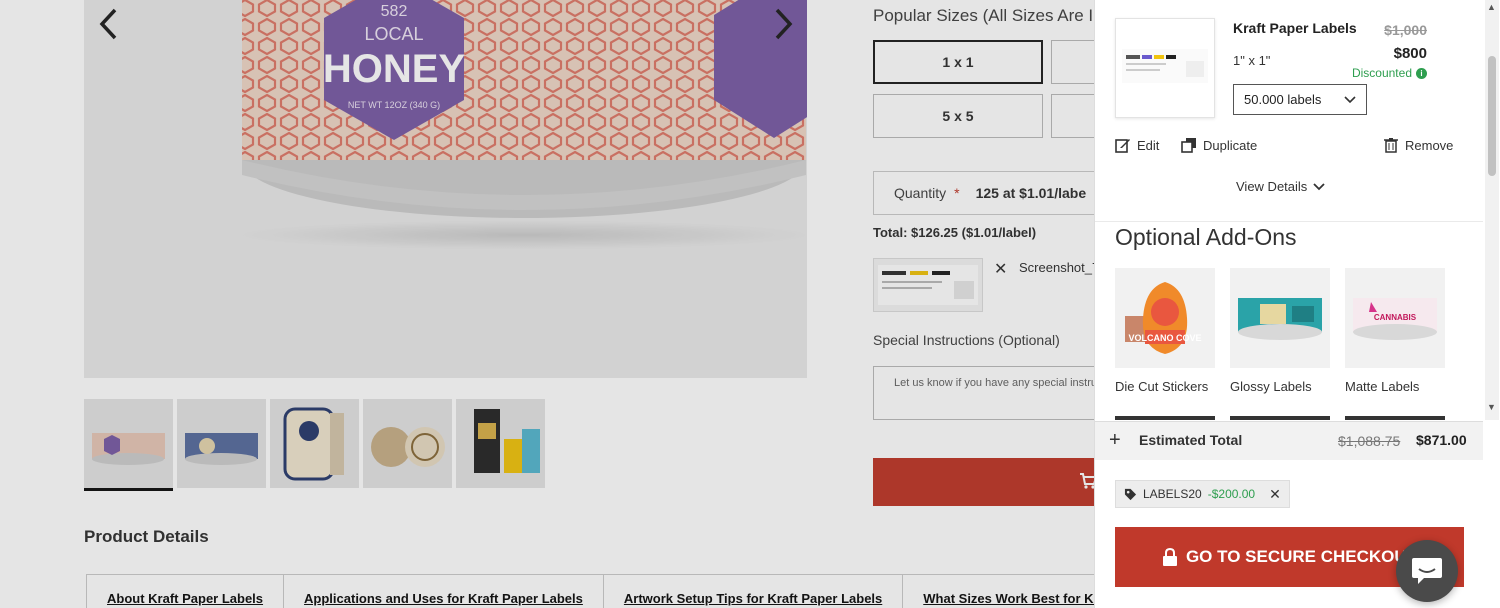  I want to click on view-details-label: View Details, so click(1272, 186).